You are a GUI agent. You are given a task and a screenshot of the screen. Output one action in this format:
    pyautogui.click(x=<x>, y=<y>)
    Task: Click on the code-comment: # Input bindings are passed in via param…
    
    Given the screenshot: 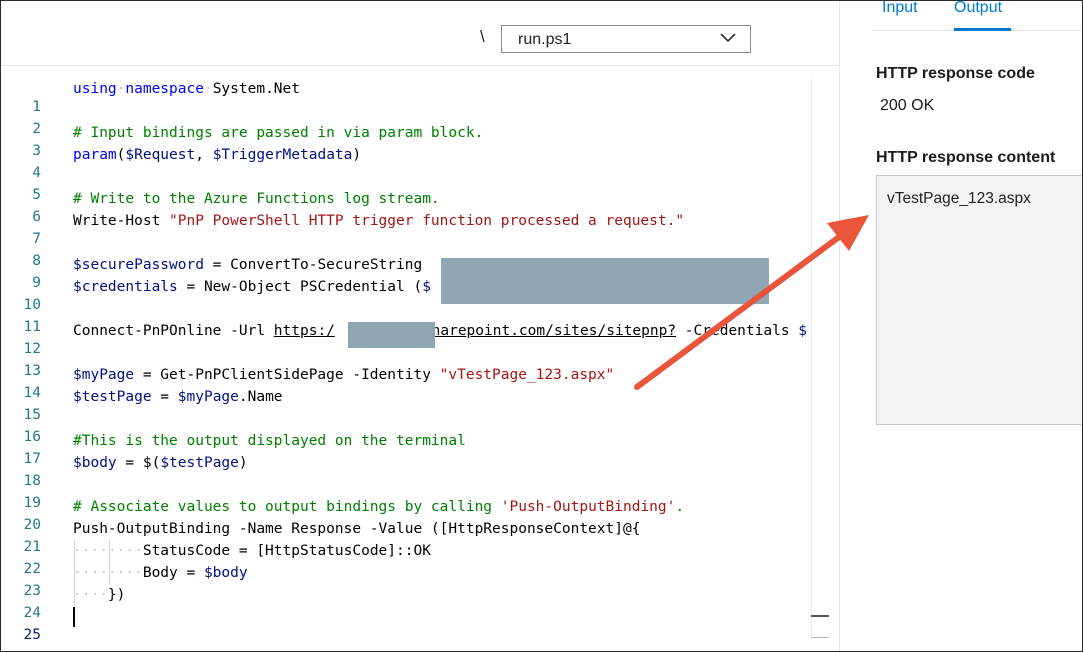 What is the action you would take?
    pyautogui.click(x=278, y=133)
    